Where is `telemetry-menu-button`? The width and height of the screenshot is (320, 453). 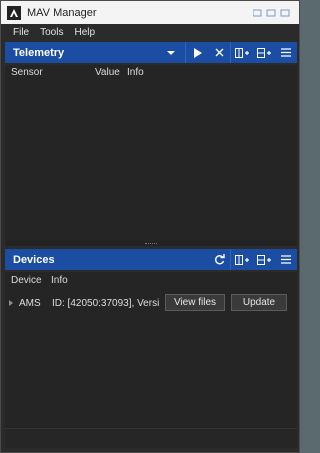
telemetry-menu-button is located at coordinates (286, 52).